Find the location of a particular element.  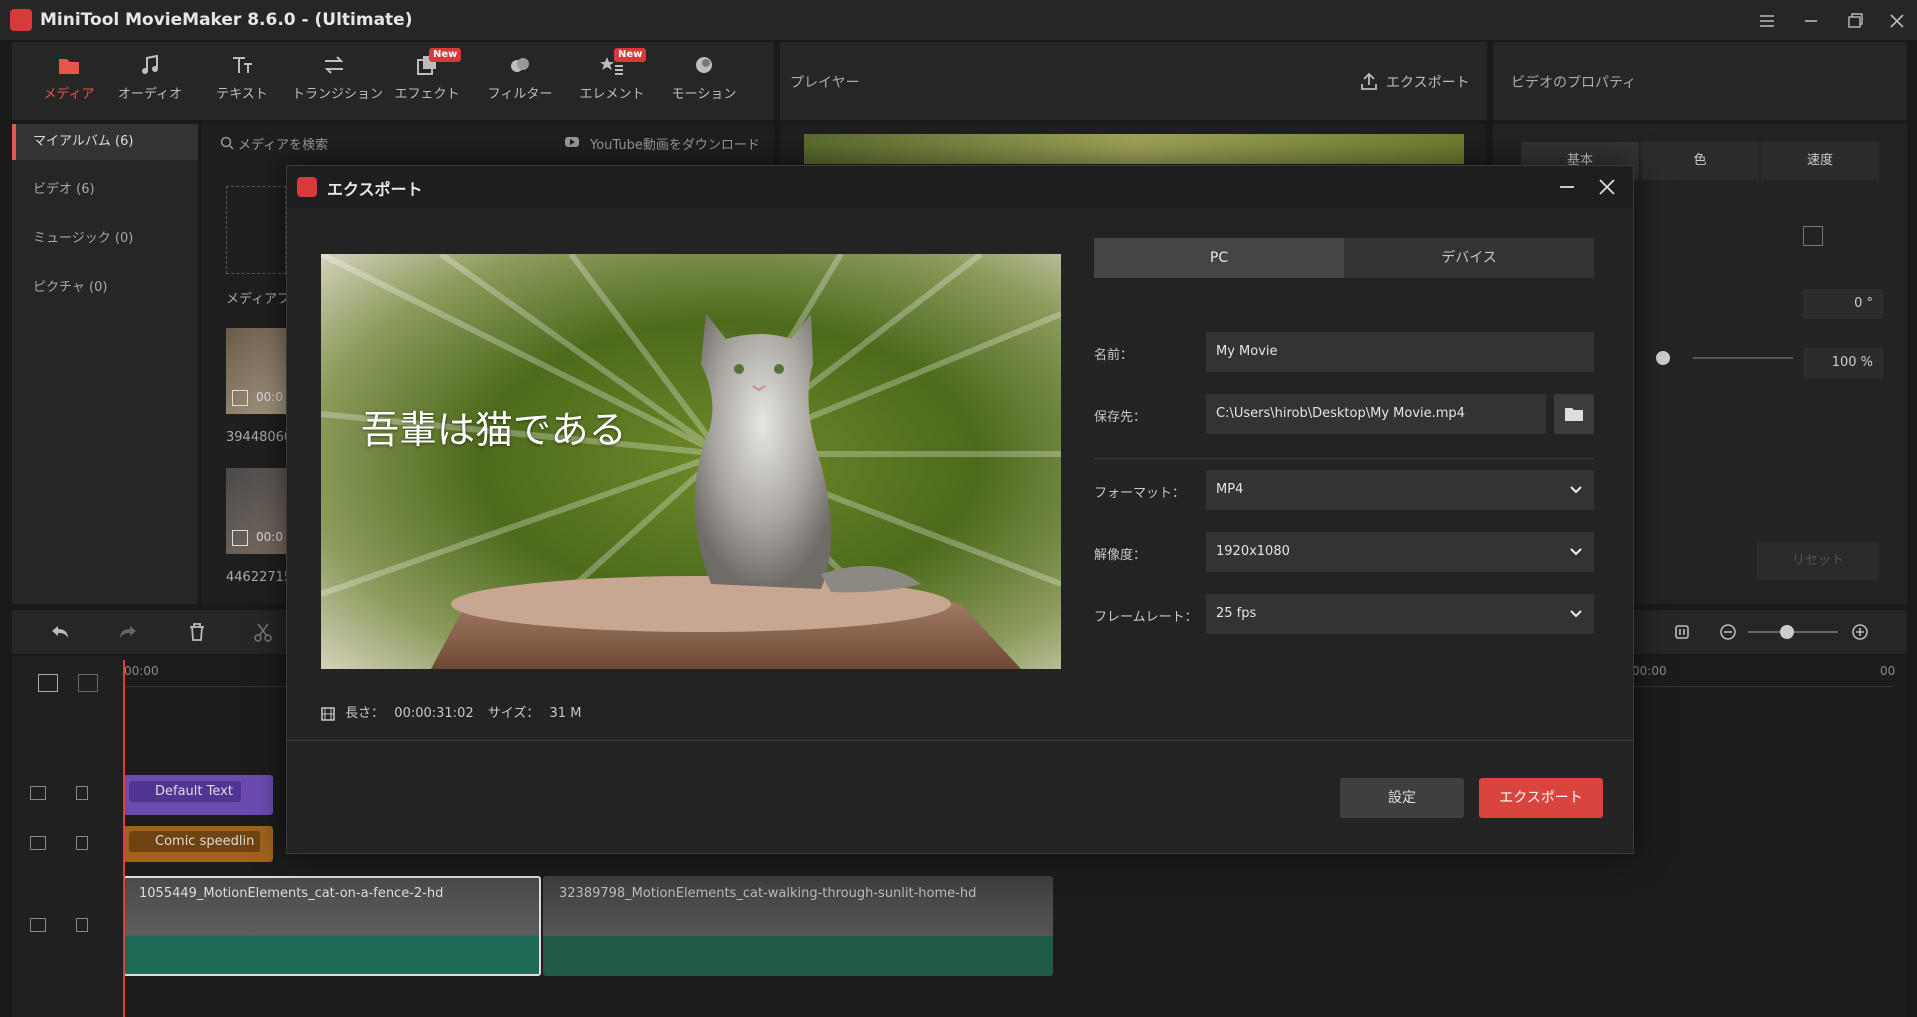

youtube-icon is located at coordinates (572, 142).